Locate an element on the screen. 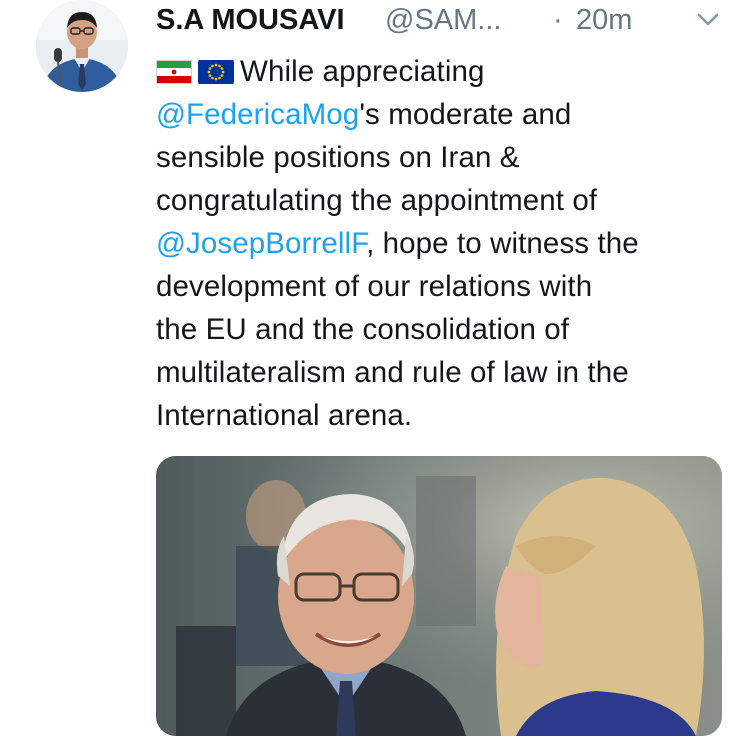 This screenshot has height=736, width=740. tweet-text-line: While appreciating is located at coordinates (441, 71).